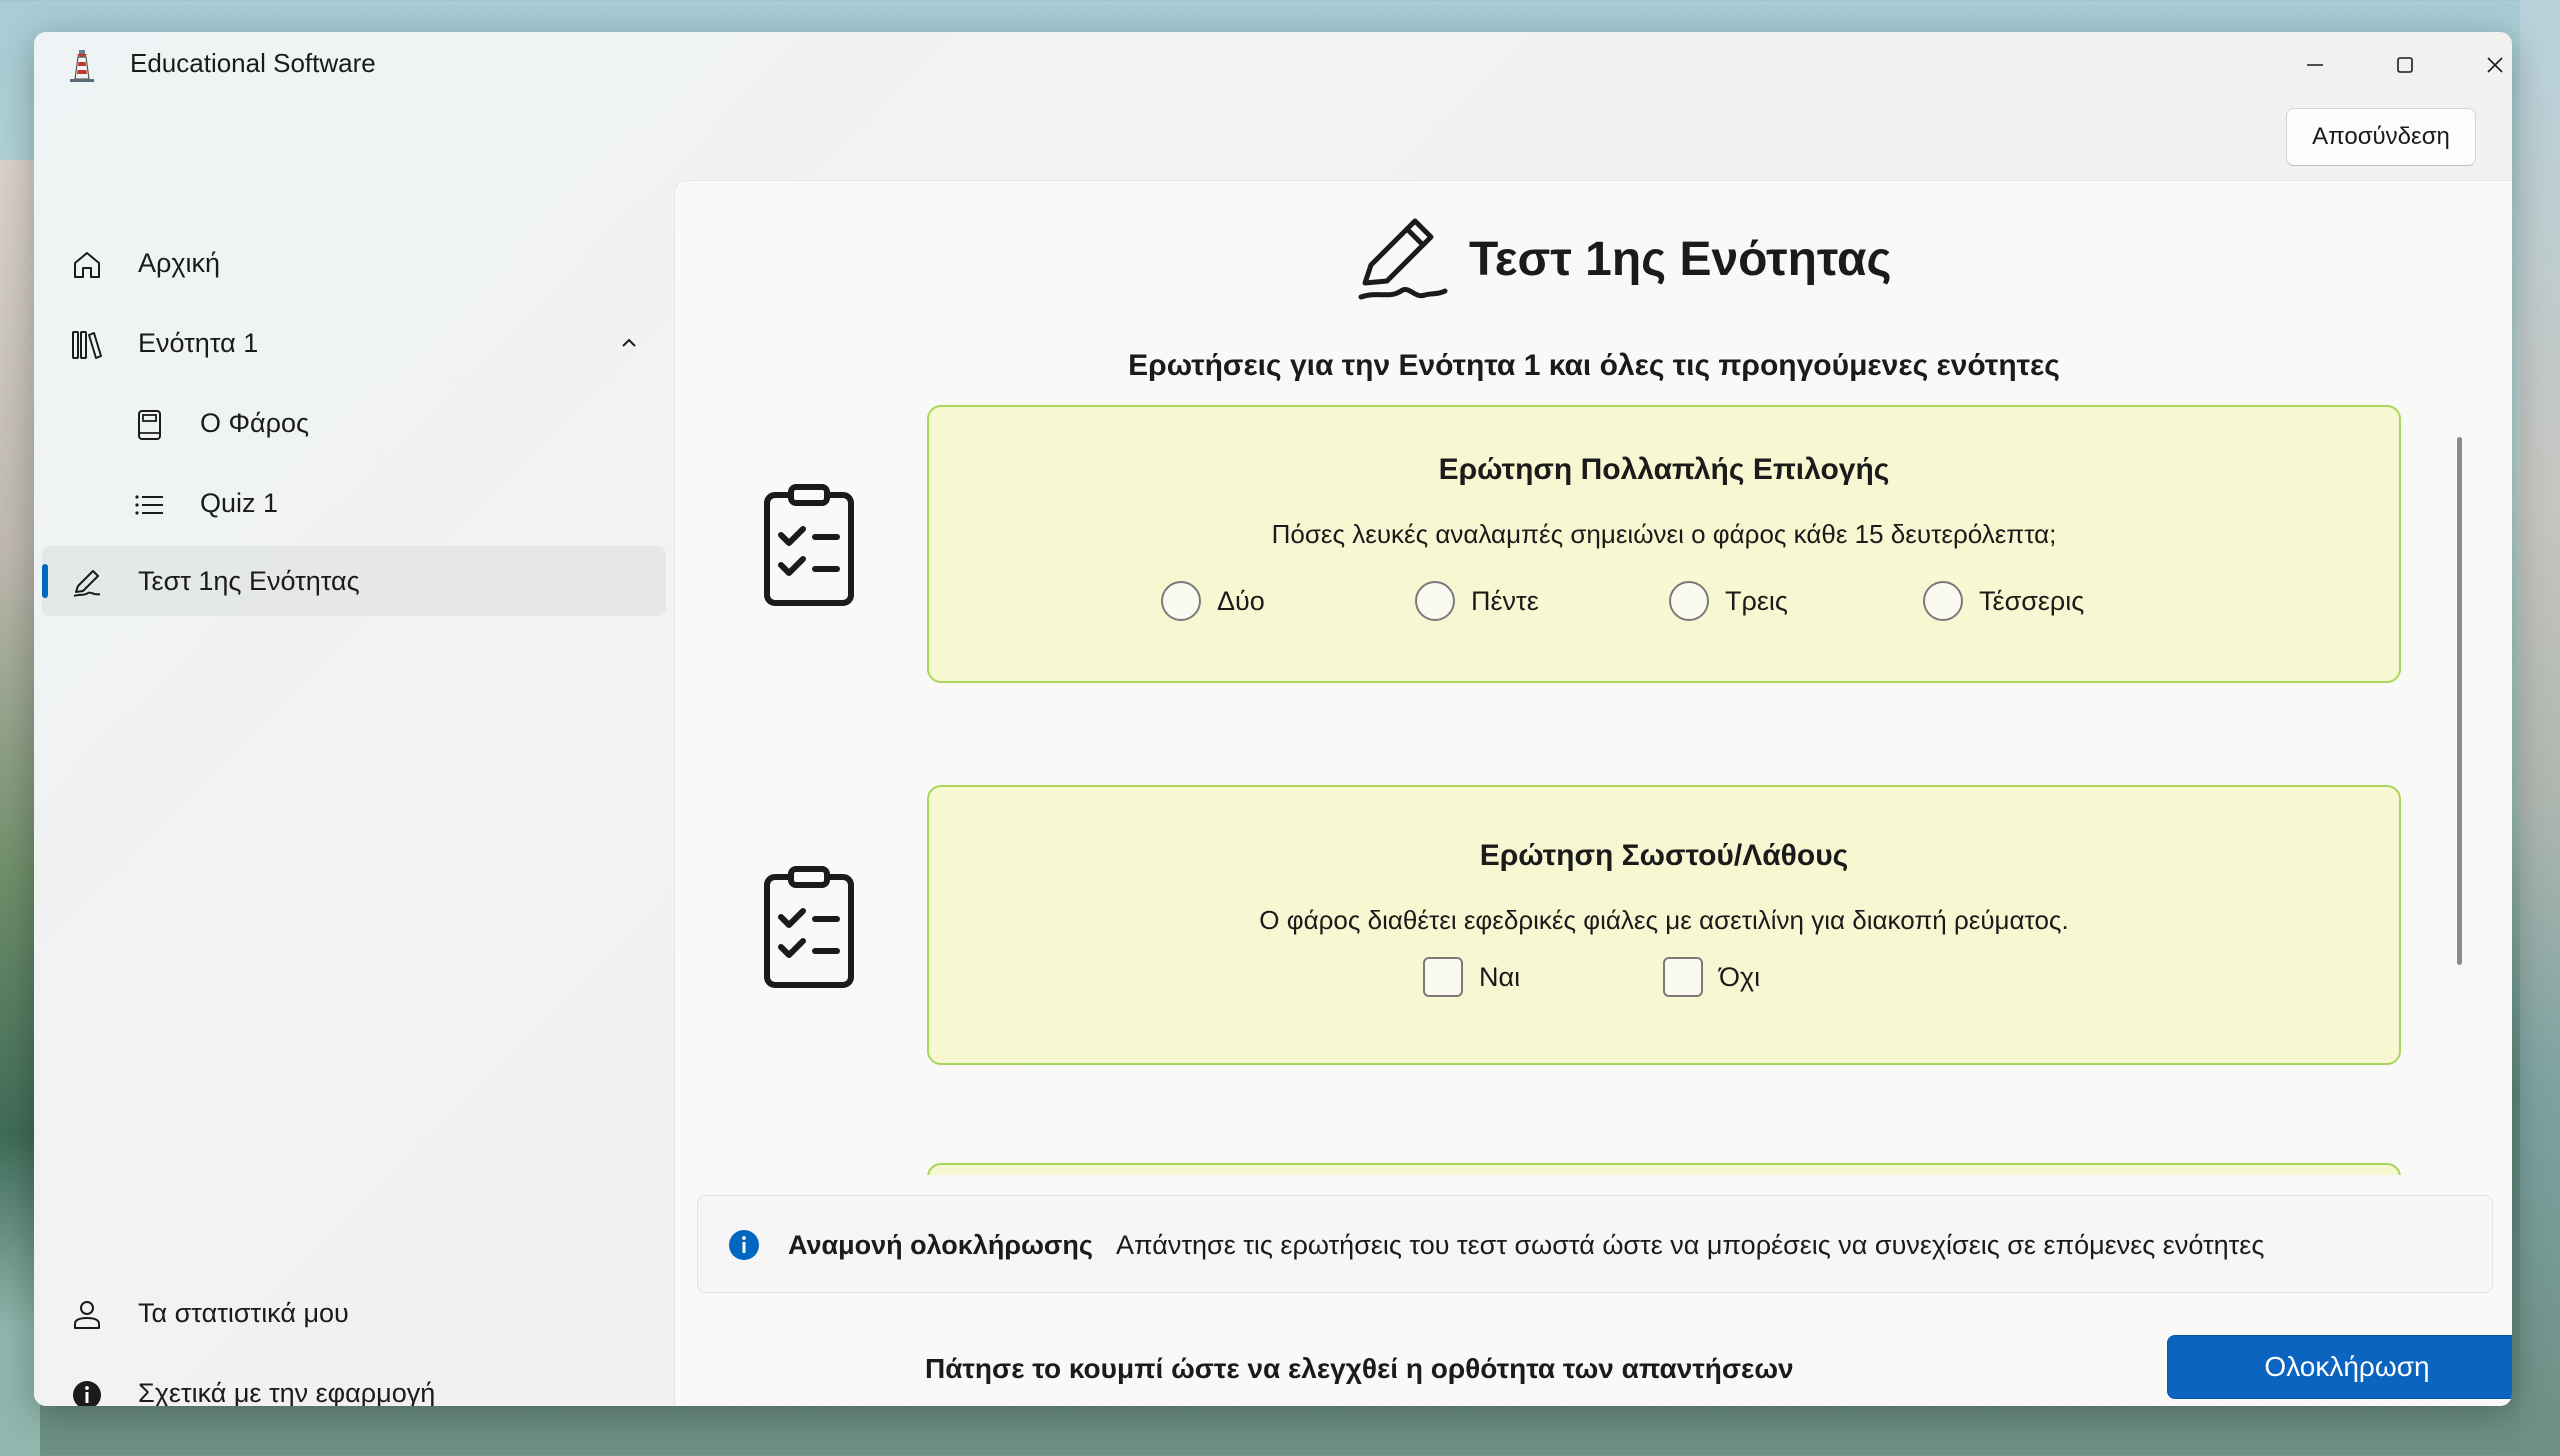 The width and height of the screenshot is (2560, 1456). What do you see at coordinates (1273, 65) in the screenshot?
I see `title-bar: Educational Software` at bounding box center [1273, 65].